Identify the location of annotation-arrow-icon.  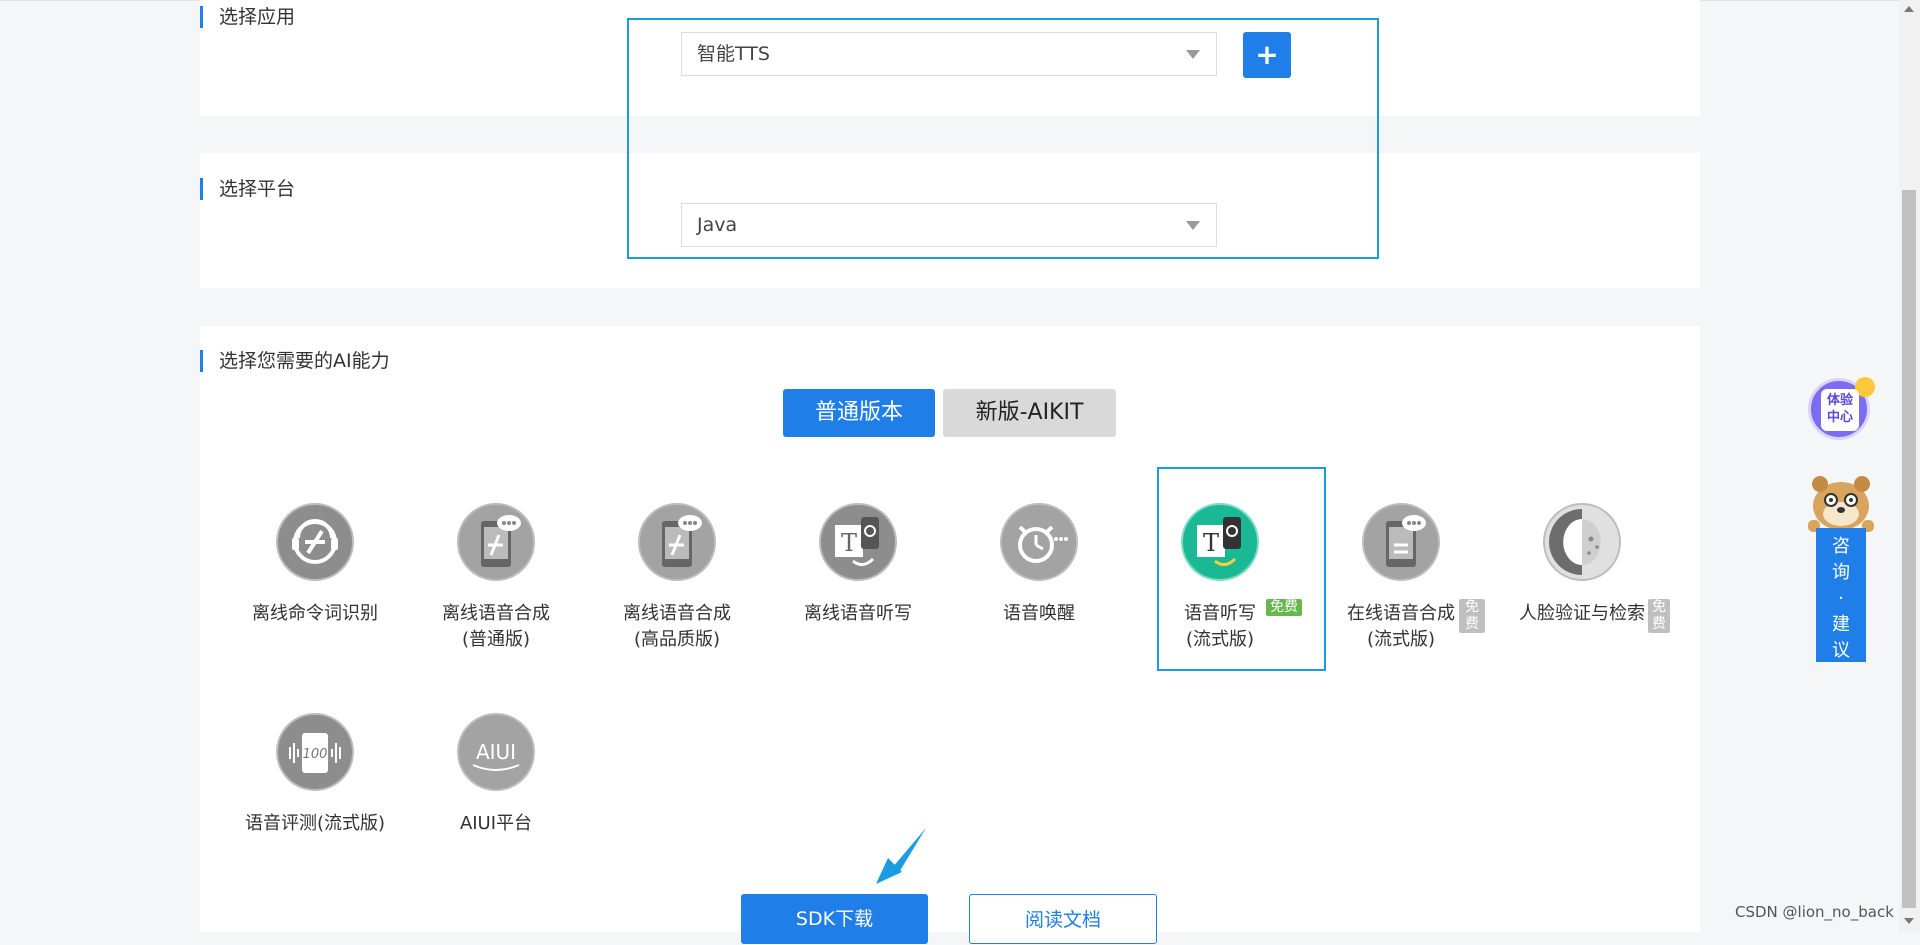
(901, 856).